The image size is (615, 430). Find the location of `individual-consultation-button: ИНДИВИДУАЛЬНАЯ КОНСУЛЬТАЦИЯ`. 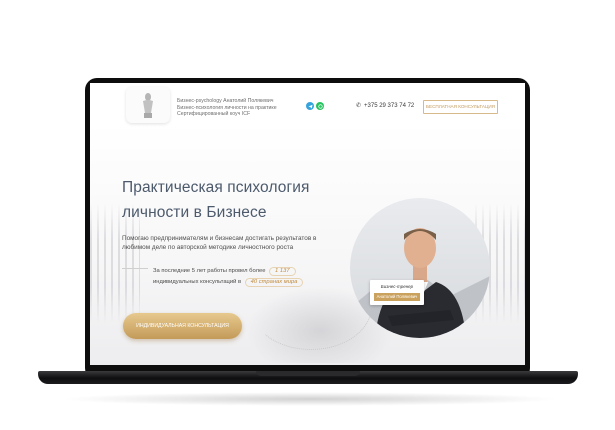

individual-consultation-button: ИНДИВИДУАЛЬНАЯ КОНСУЛЬТАЦИЯ is located at coordinates (182, 326).